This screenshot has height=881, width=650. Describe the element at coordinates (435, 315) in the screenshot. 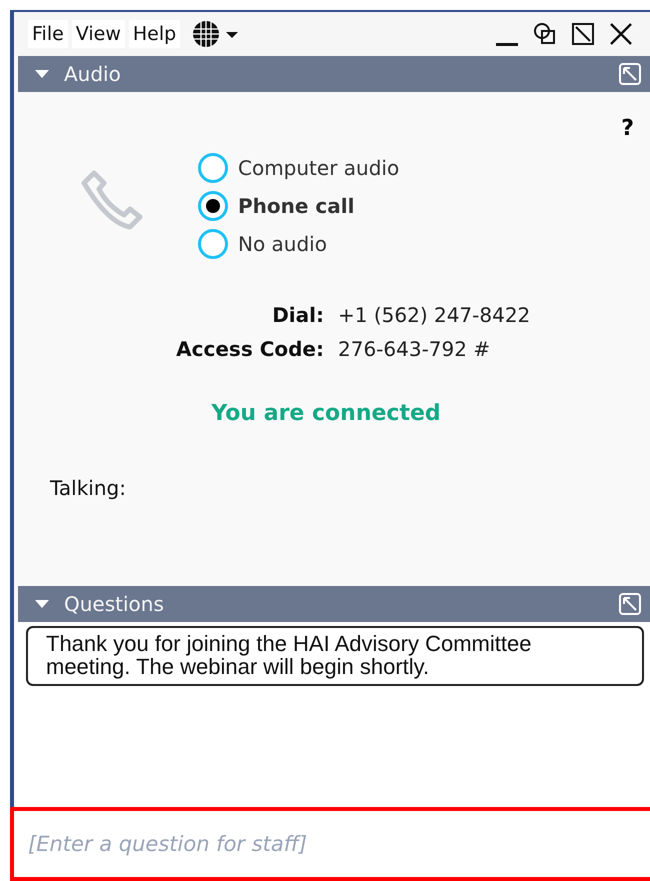

I see `detail-value: +1 (562) 247-8422` at that location.